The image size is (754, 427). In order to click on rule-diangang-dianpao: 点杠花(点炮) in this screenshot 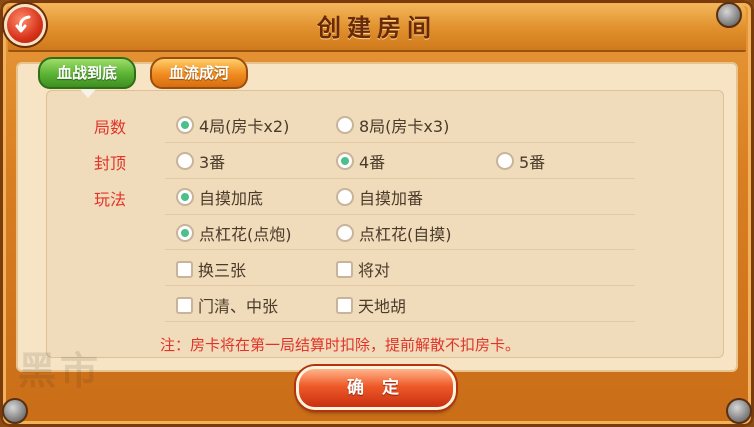, I will do `click(234, 233)`.